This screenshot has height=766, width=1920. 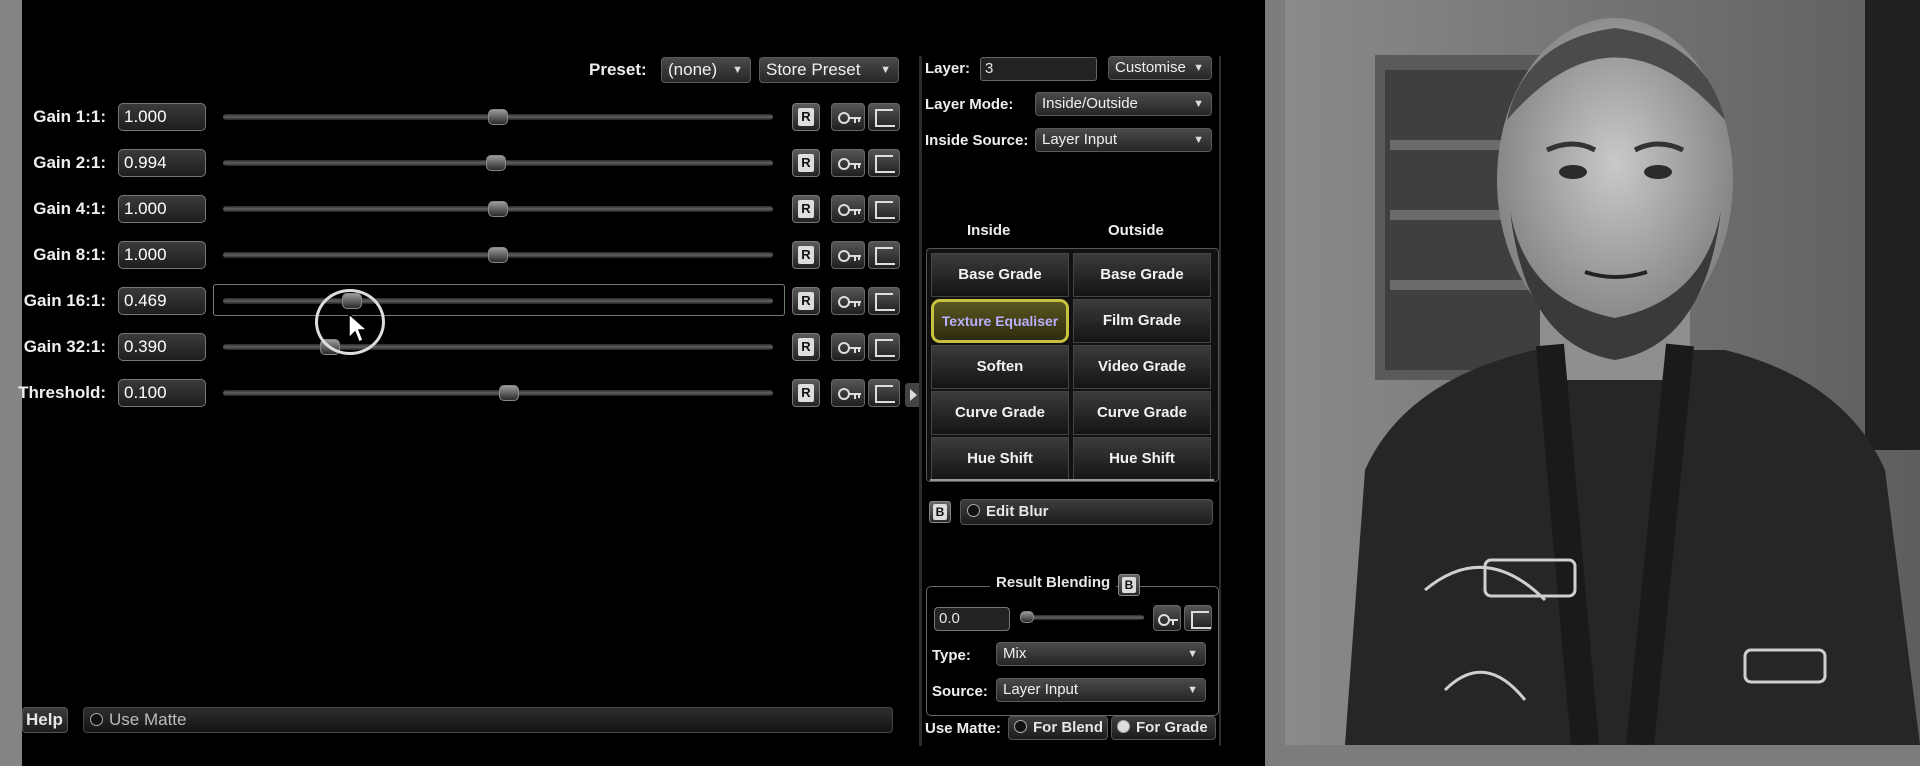 I want to click on blend-amount-field: 0.0, so click(x=972, y=619).